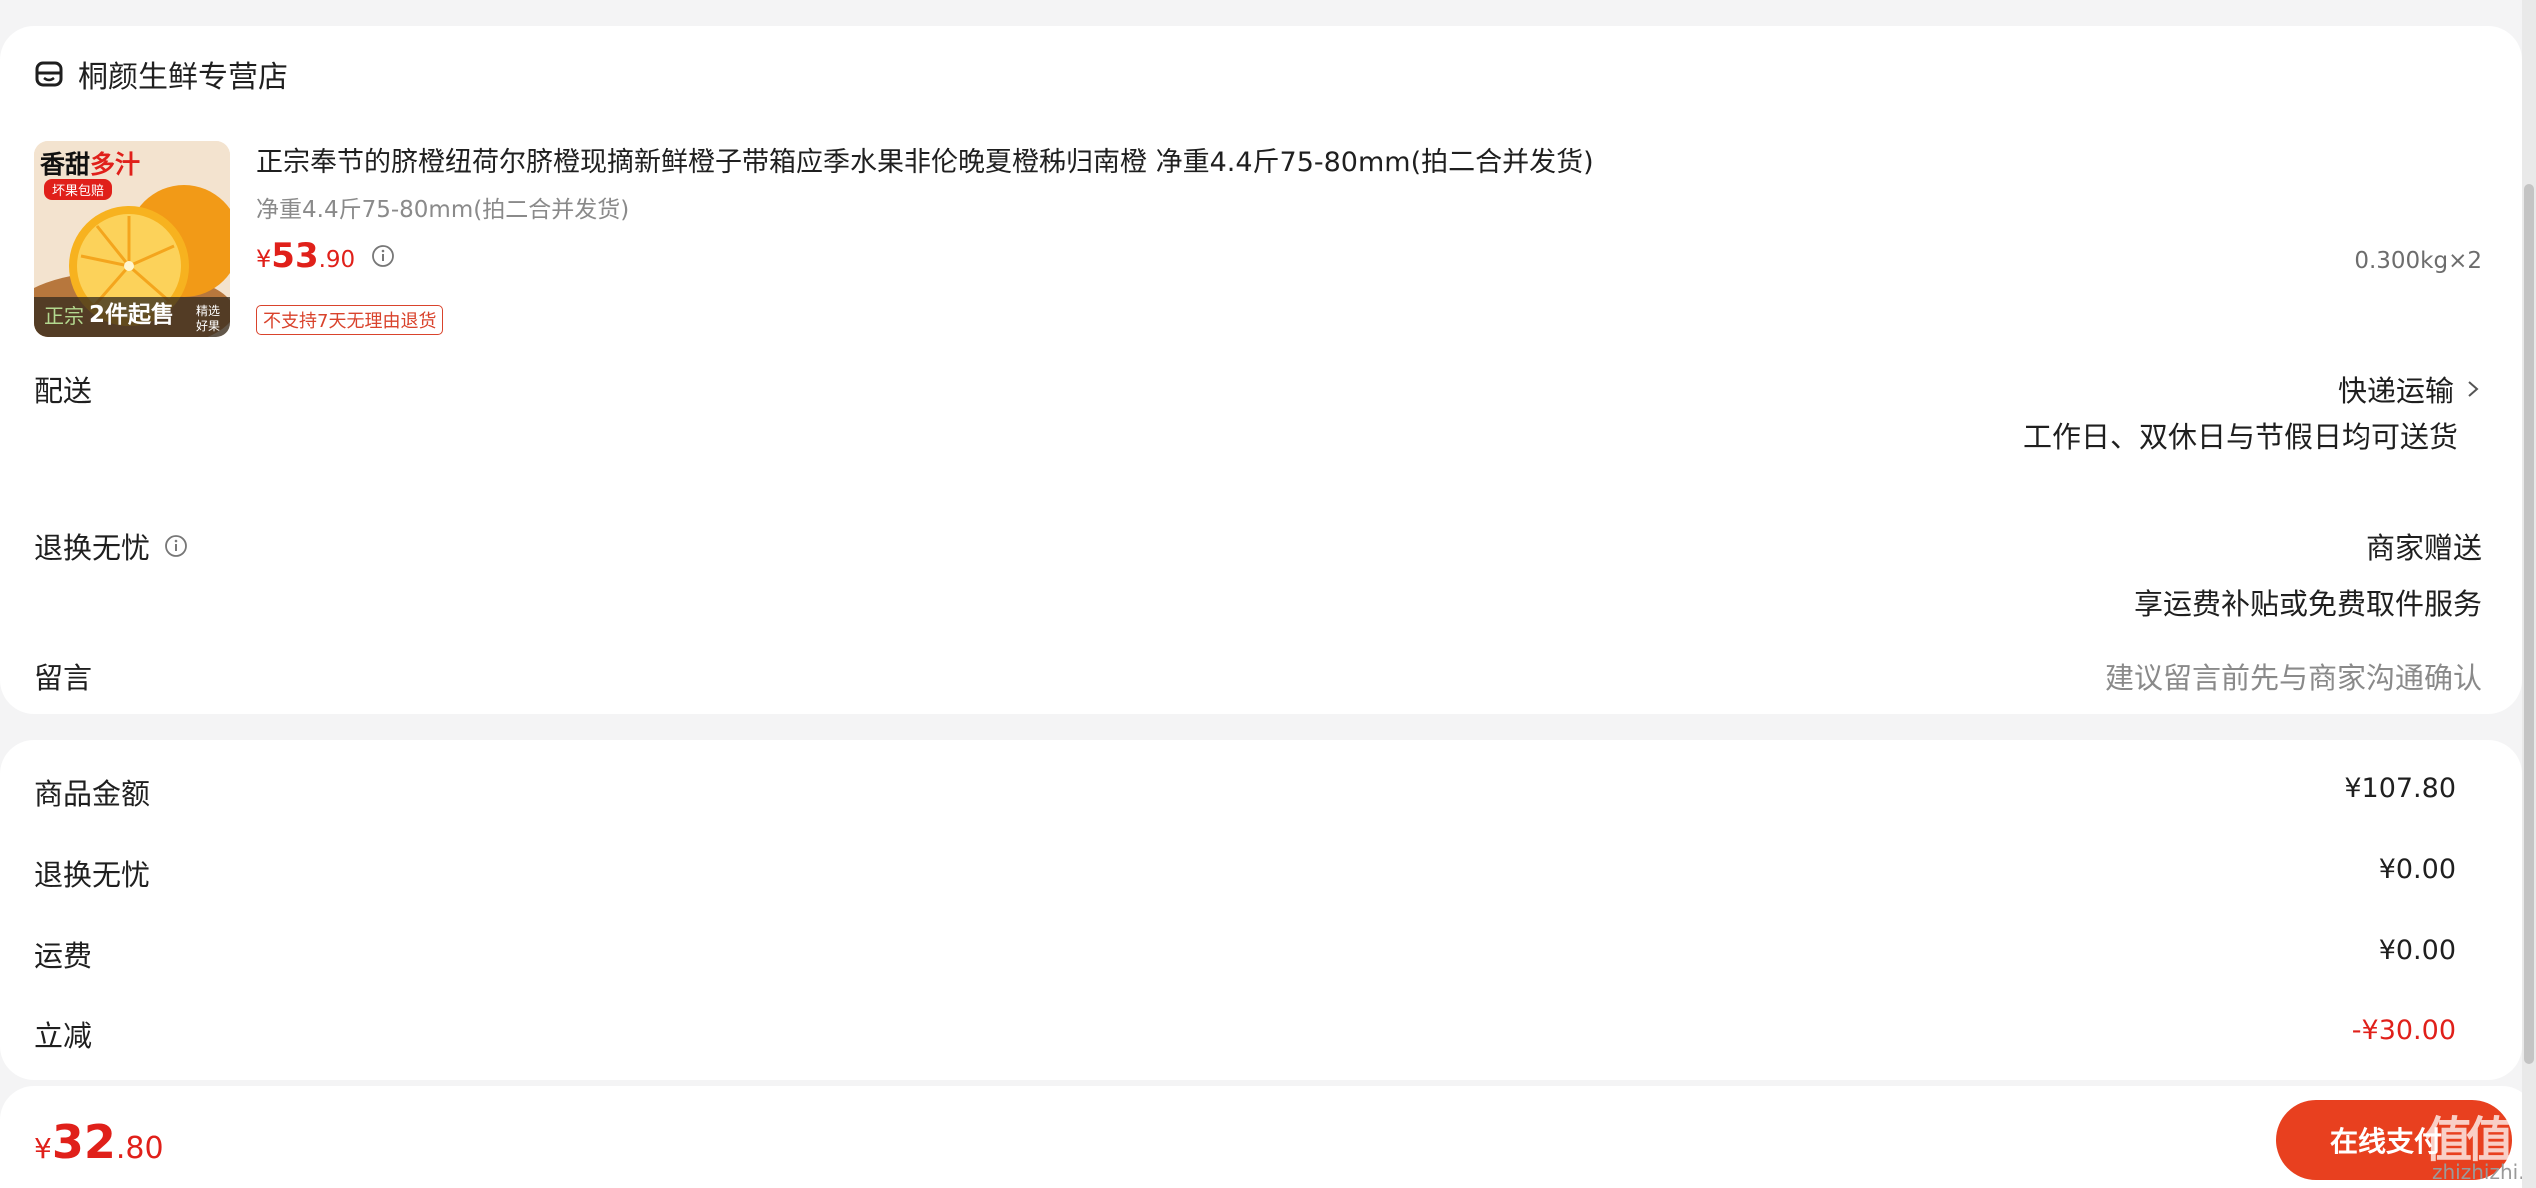 This screenshot has width=2536, height=1188. What do you see at coordinates (2293, 676) in the screenshot?
I see `message-input: 建议留言前先与商家沟通确认` at bounding box center [2293, 676].